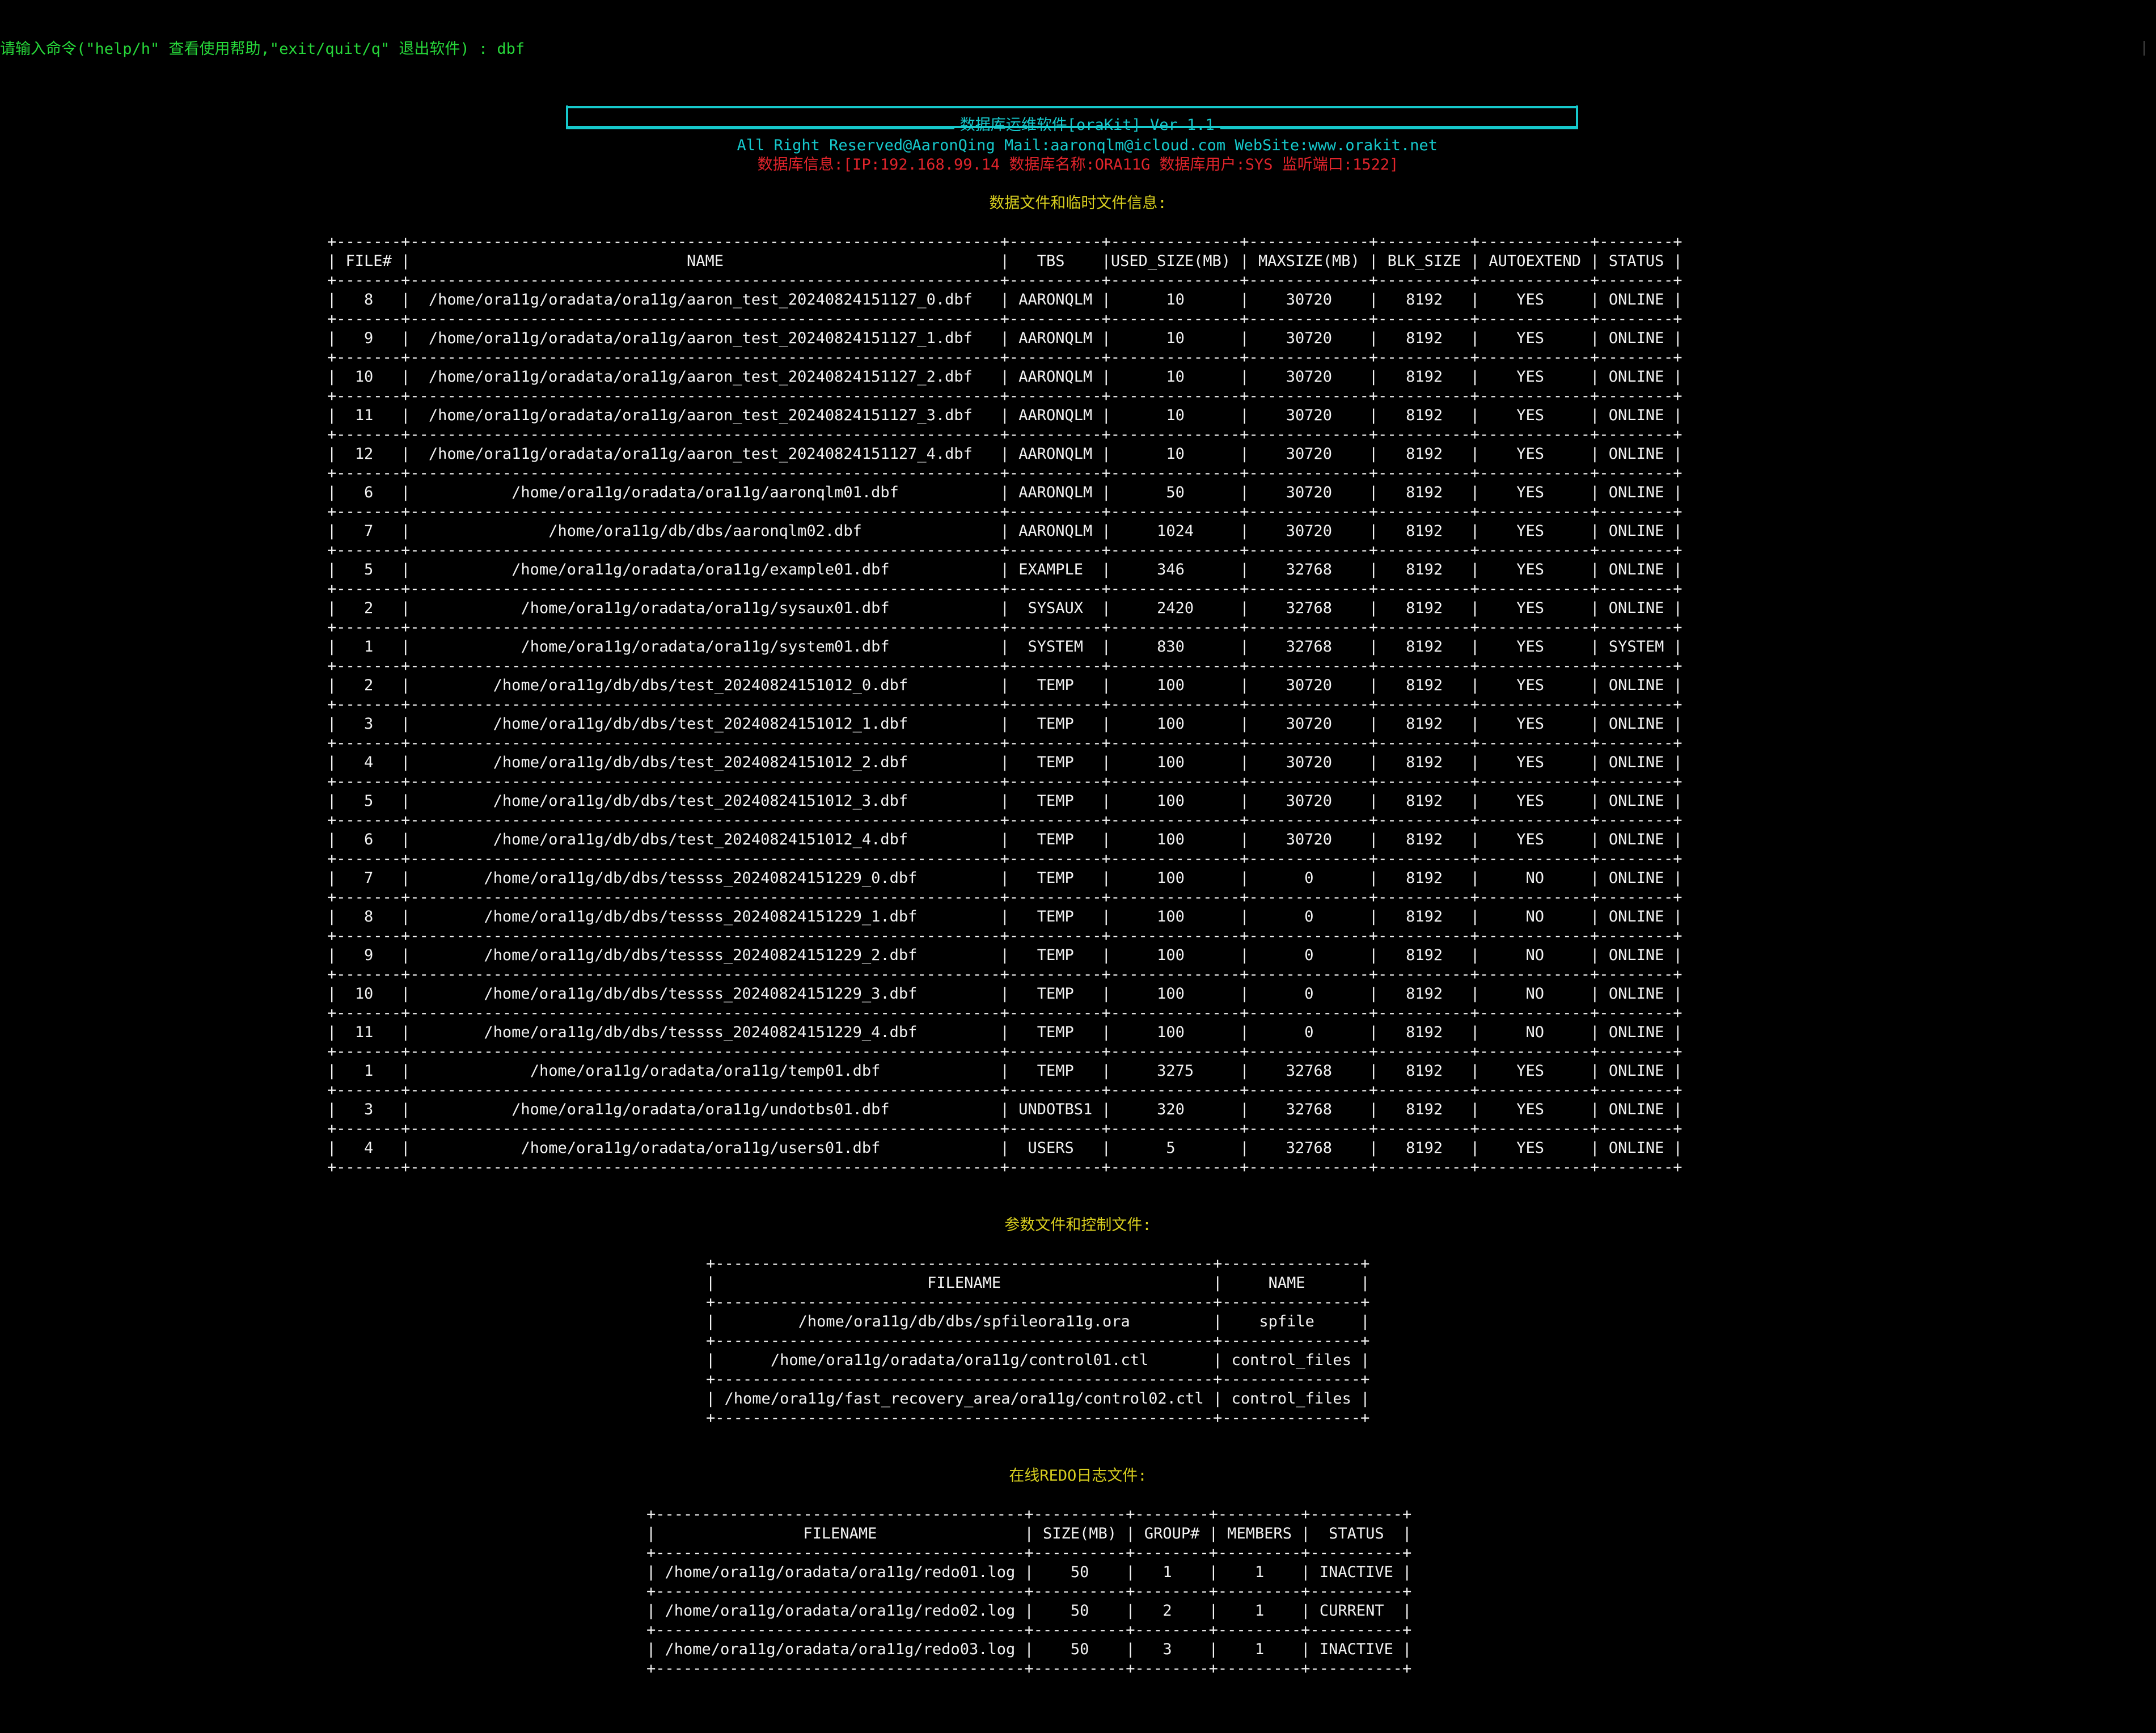 The image size is (2156, 1733). Describe the element at coordinates (1291, 1360) in the screenshot. I see `table-cell: control_files` at that location.